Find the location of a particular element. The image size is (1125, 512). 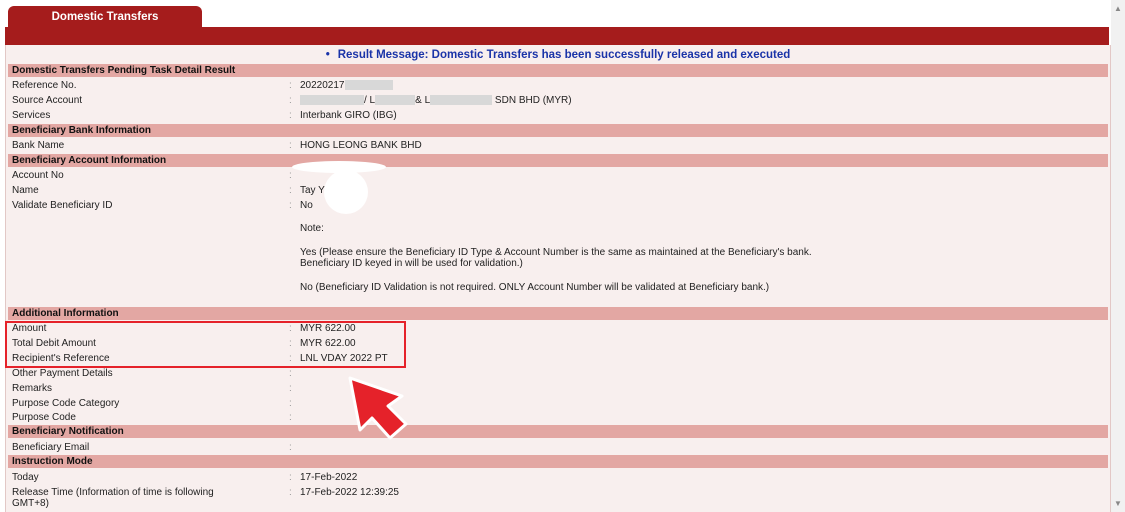

label-reference-no: Reference No. is located at coordinates (44, 85).